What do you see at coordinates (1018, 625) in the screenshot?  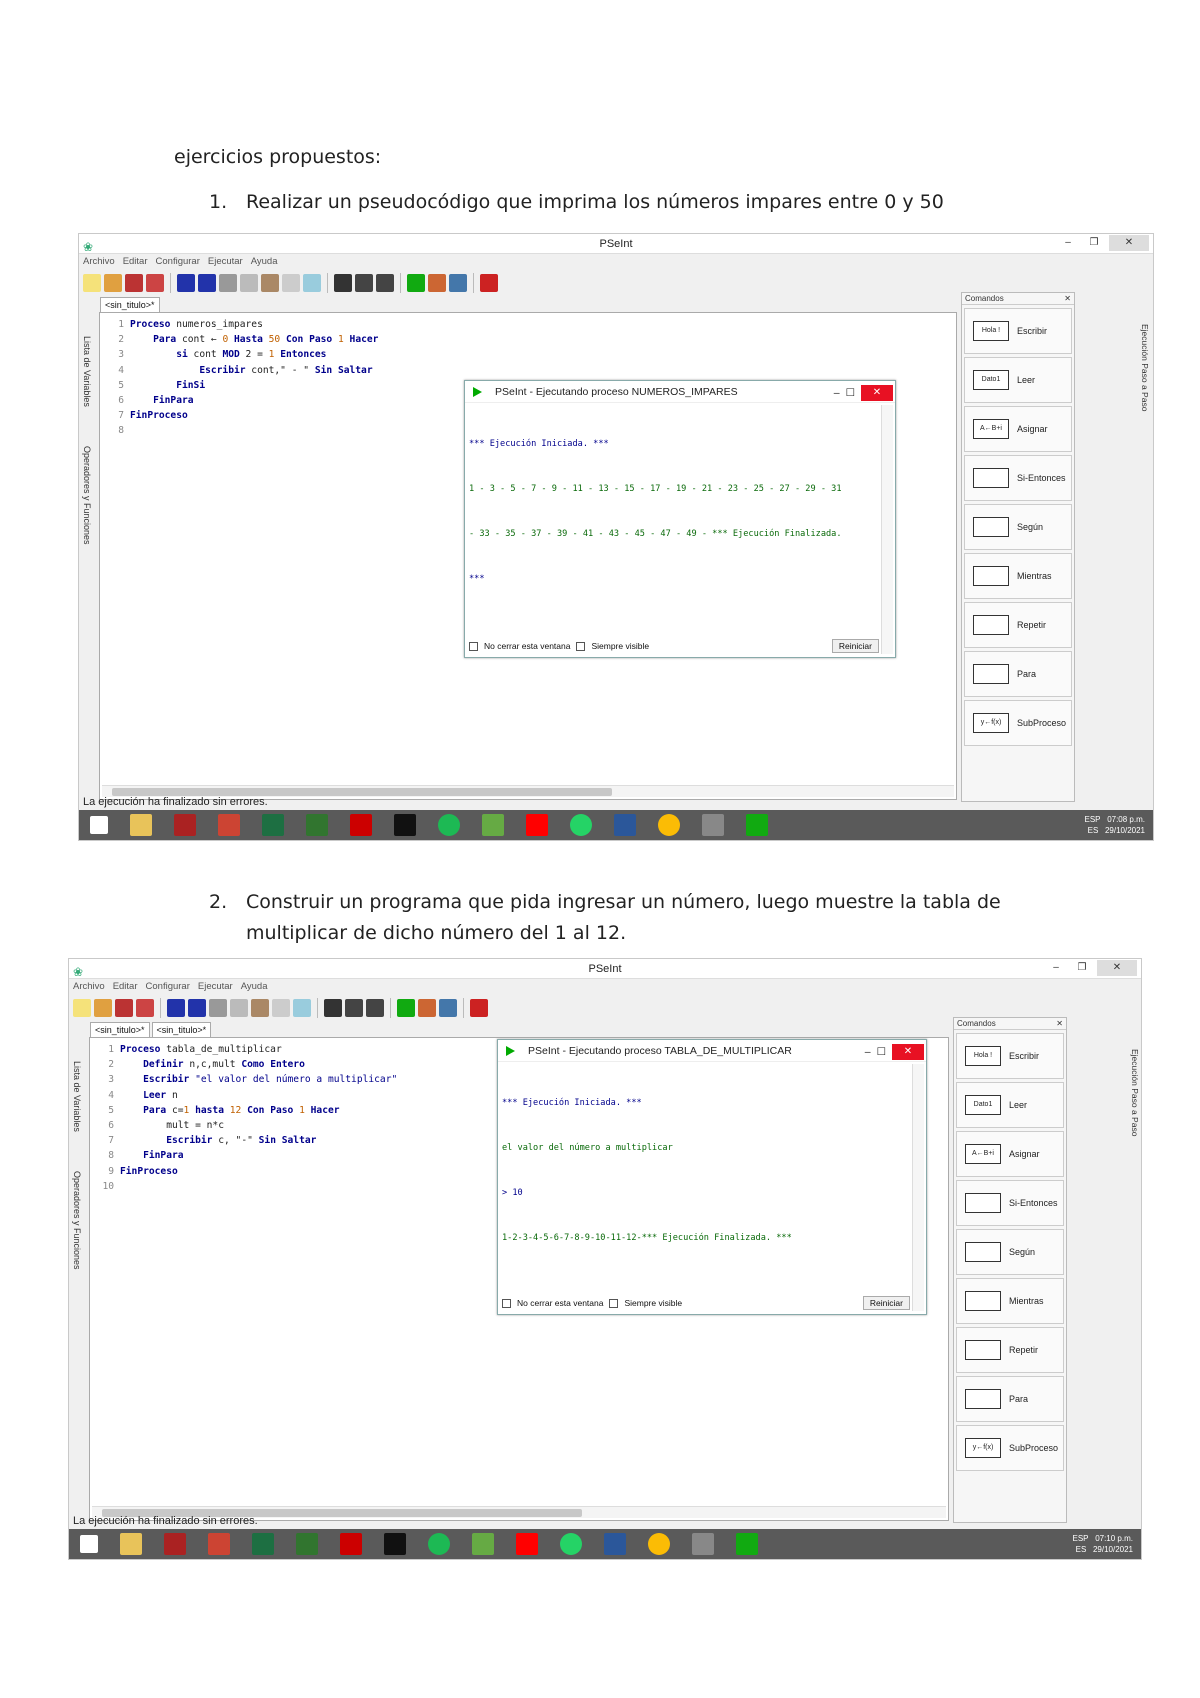 I see `cmd-repetir: Repetir` at bounding box center [1018, 625].